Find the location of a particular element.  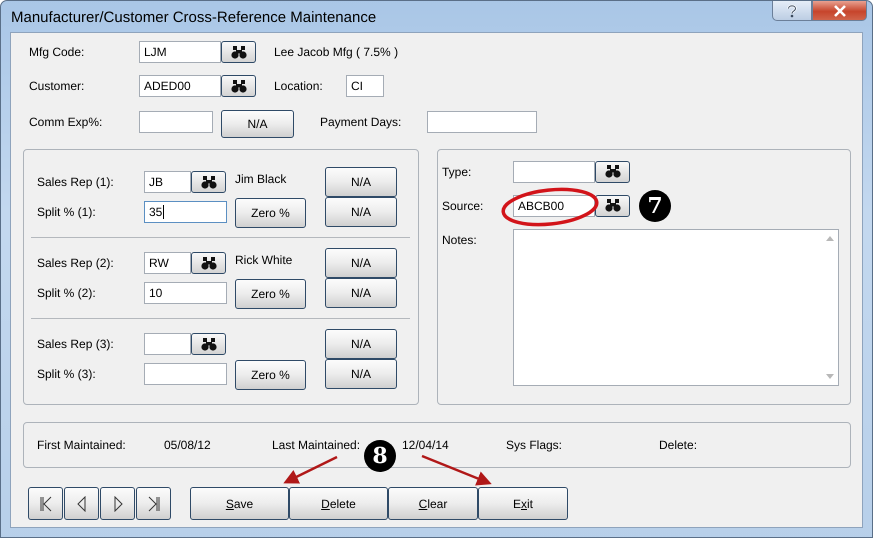

next-record-icon is located at coordinates (117, 504).